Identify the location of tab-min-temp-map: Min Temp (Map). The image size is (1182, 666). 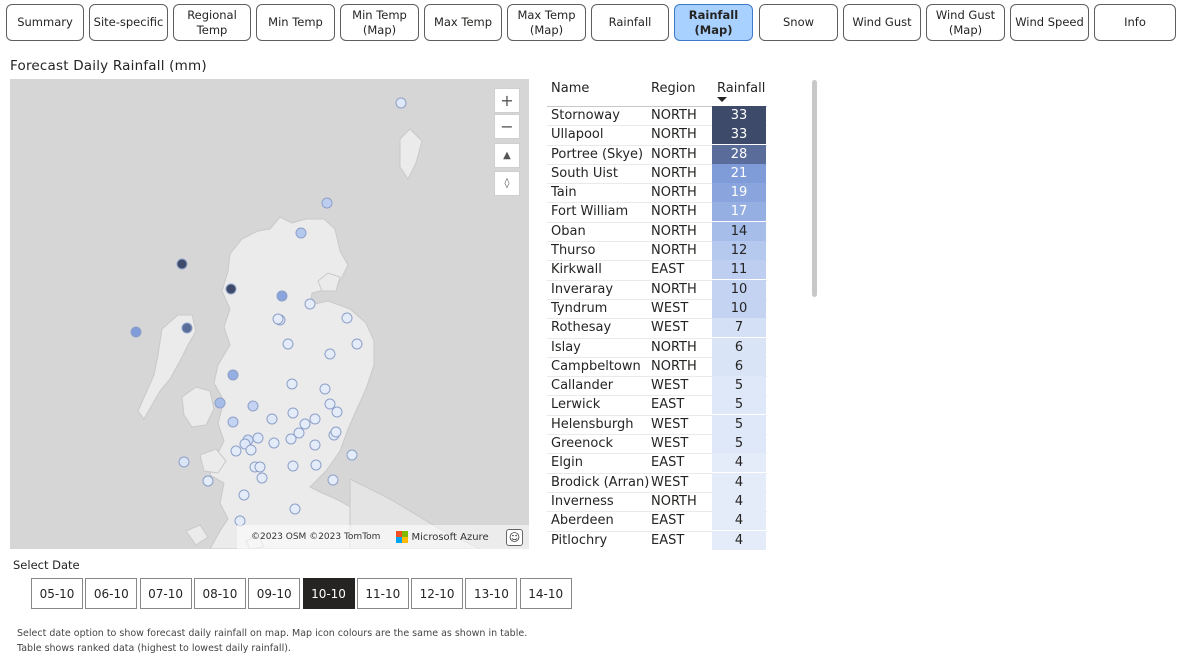
(379, 22).